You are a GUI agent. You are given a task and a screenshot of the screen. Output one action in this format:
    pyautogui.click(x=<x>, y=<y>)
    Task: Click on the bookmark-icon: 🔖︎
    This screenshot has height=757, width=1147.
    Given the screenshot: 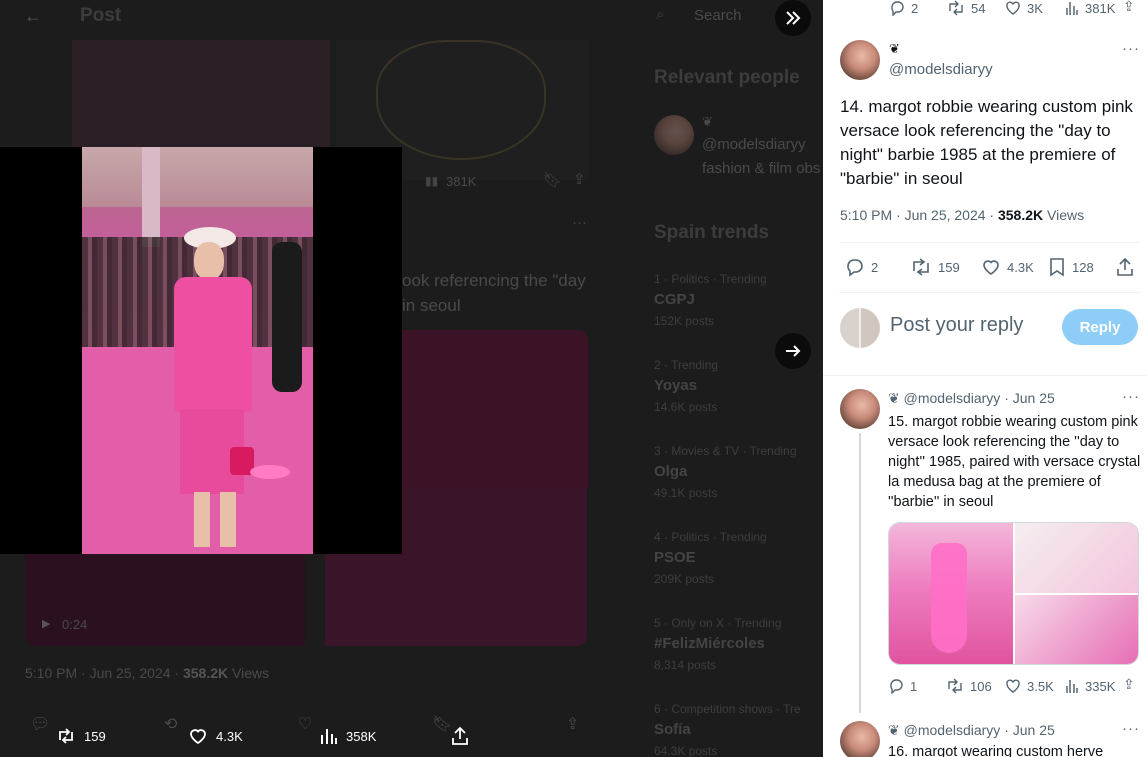 What is the action you would take?
    pyautogui.click(x=552, y=180)
    